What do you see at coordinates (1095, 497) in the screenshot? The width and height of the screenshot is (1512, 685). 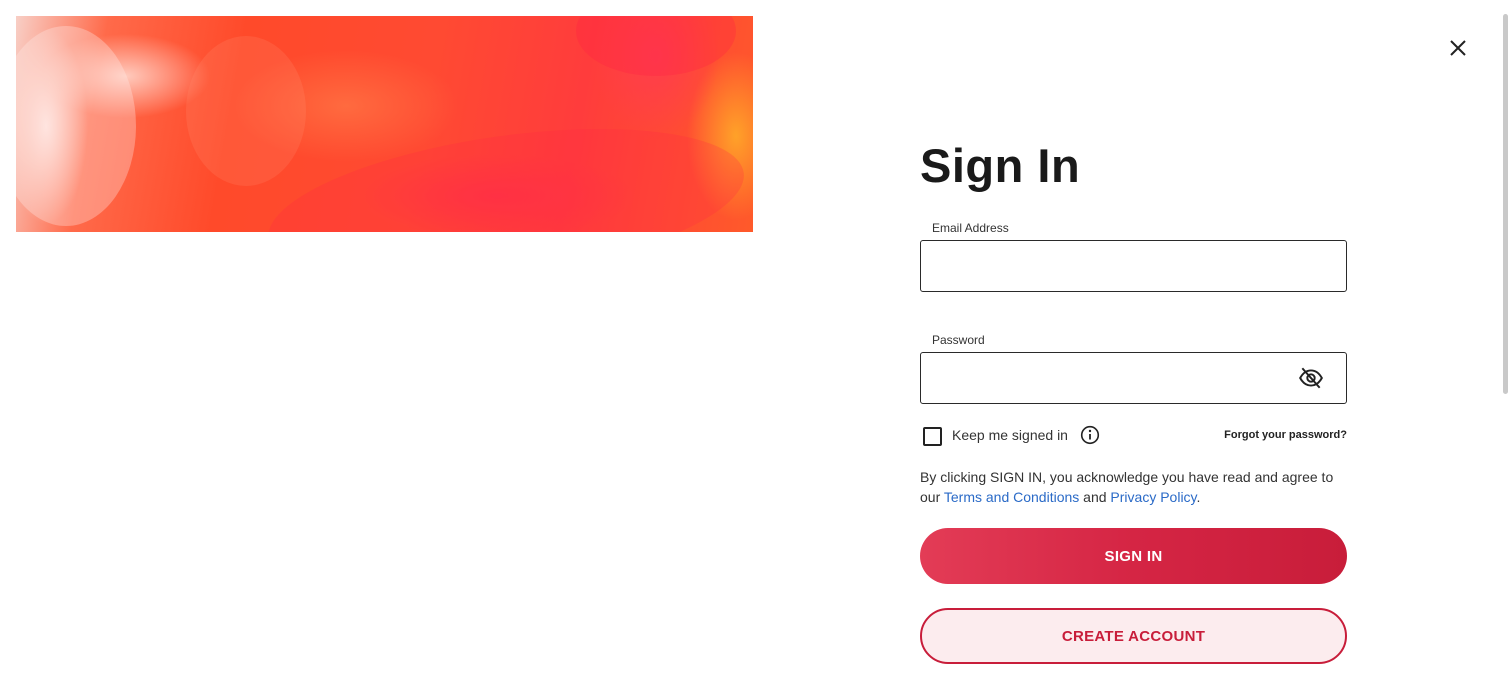 I see `legal-and: and` at bounding box center [1095, 497].